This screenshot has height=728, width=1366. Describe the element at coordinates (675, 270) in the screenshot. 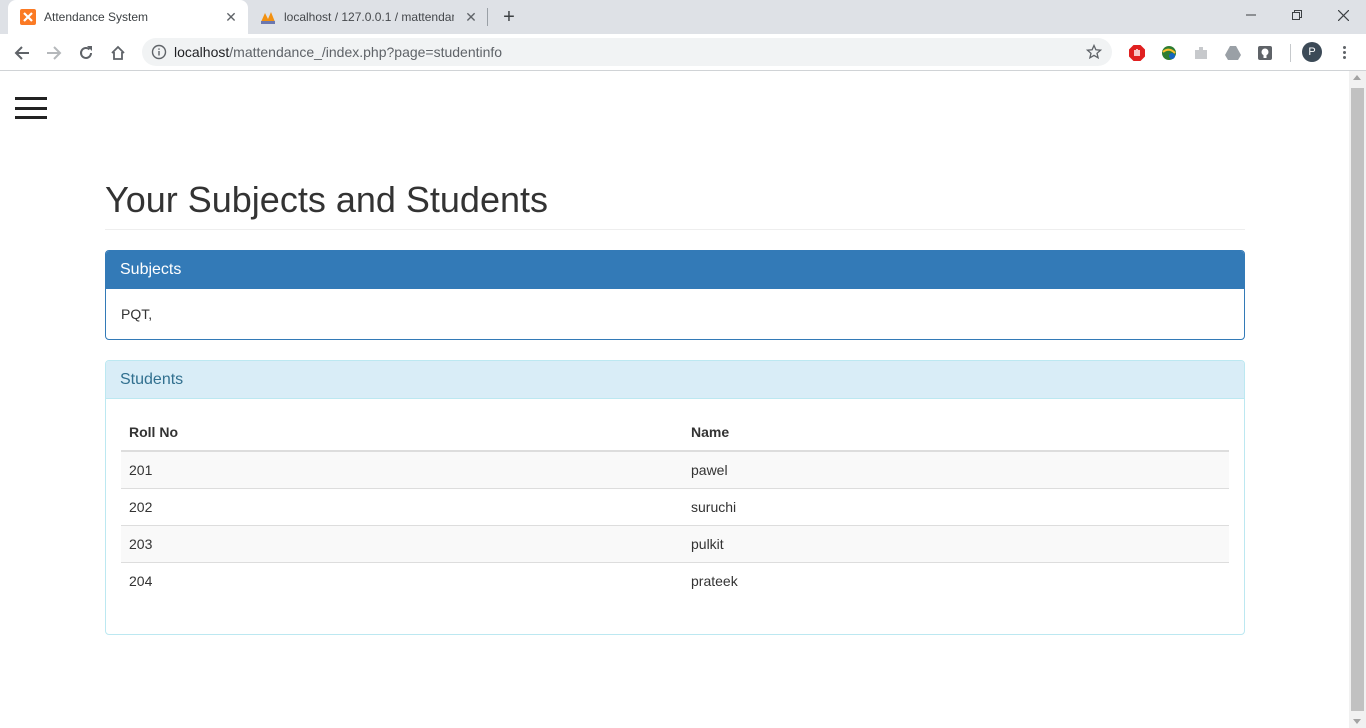

I see `subjects-panel-heading: Subjects` at that location.